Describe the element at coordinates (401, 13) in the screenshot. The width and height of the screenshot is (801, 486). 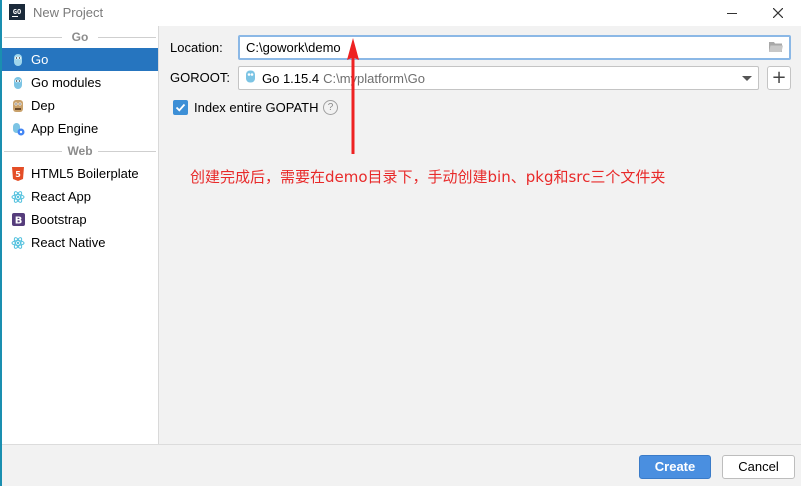
I see `title-bar: GO New Project` at that location.